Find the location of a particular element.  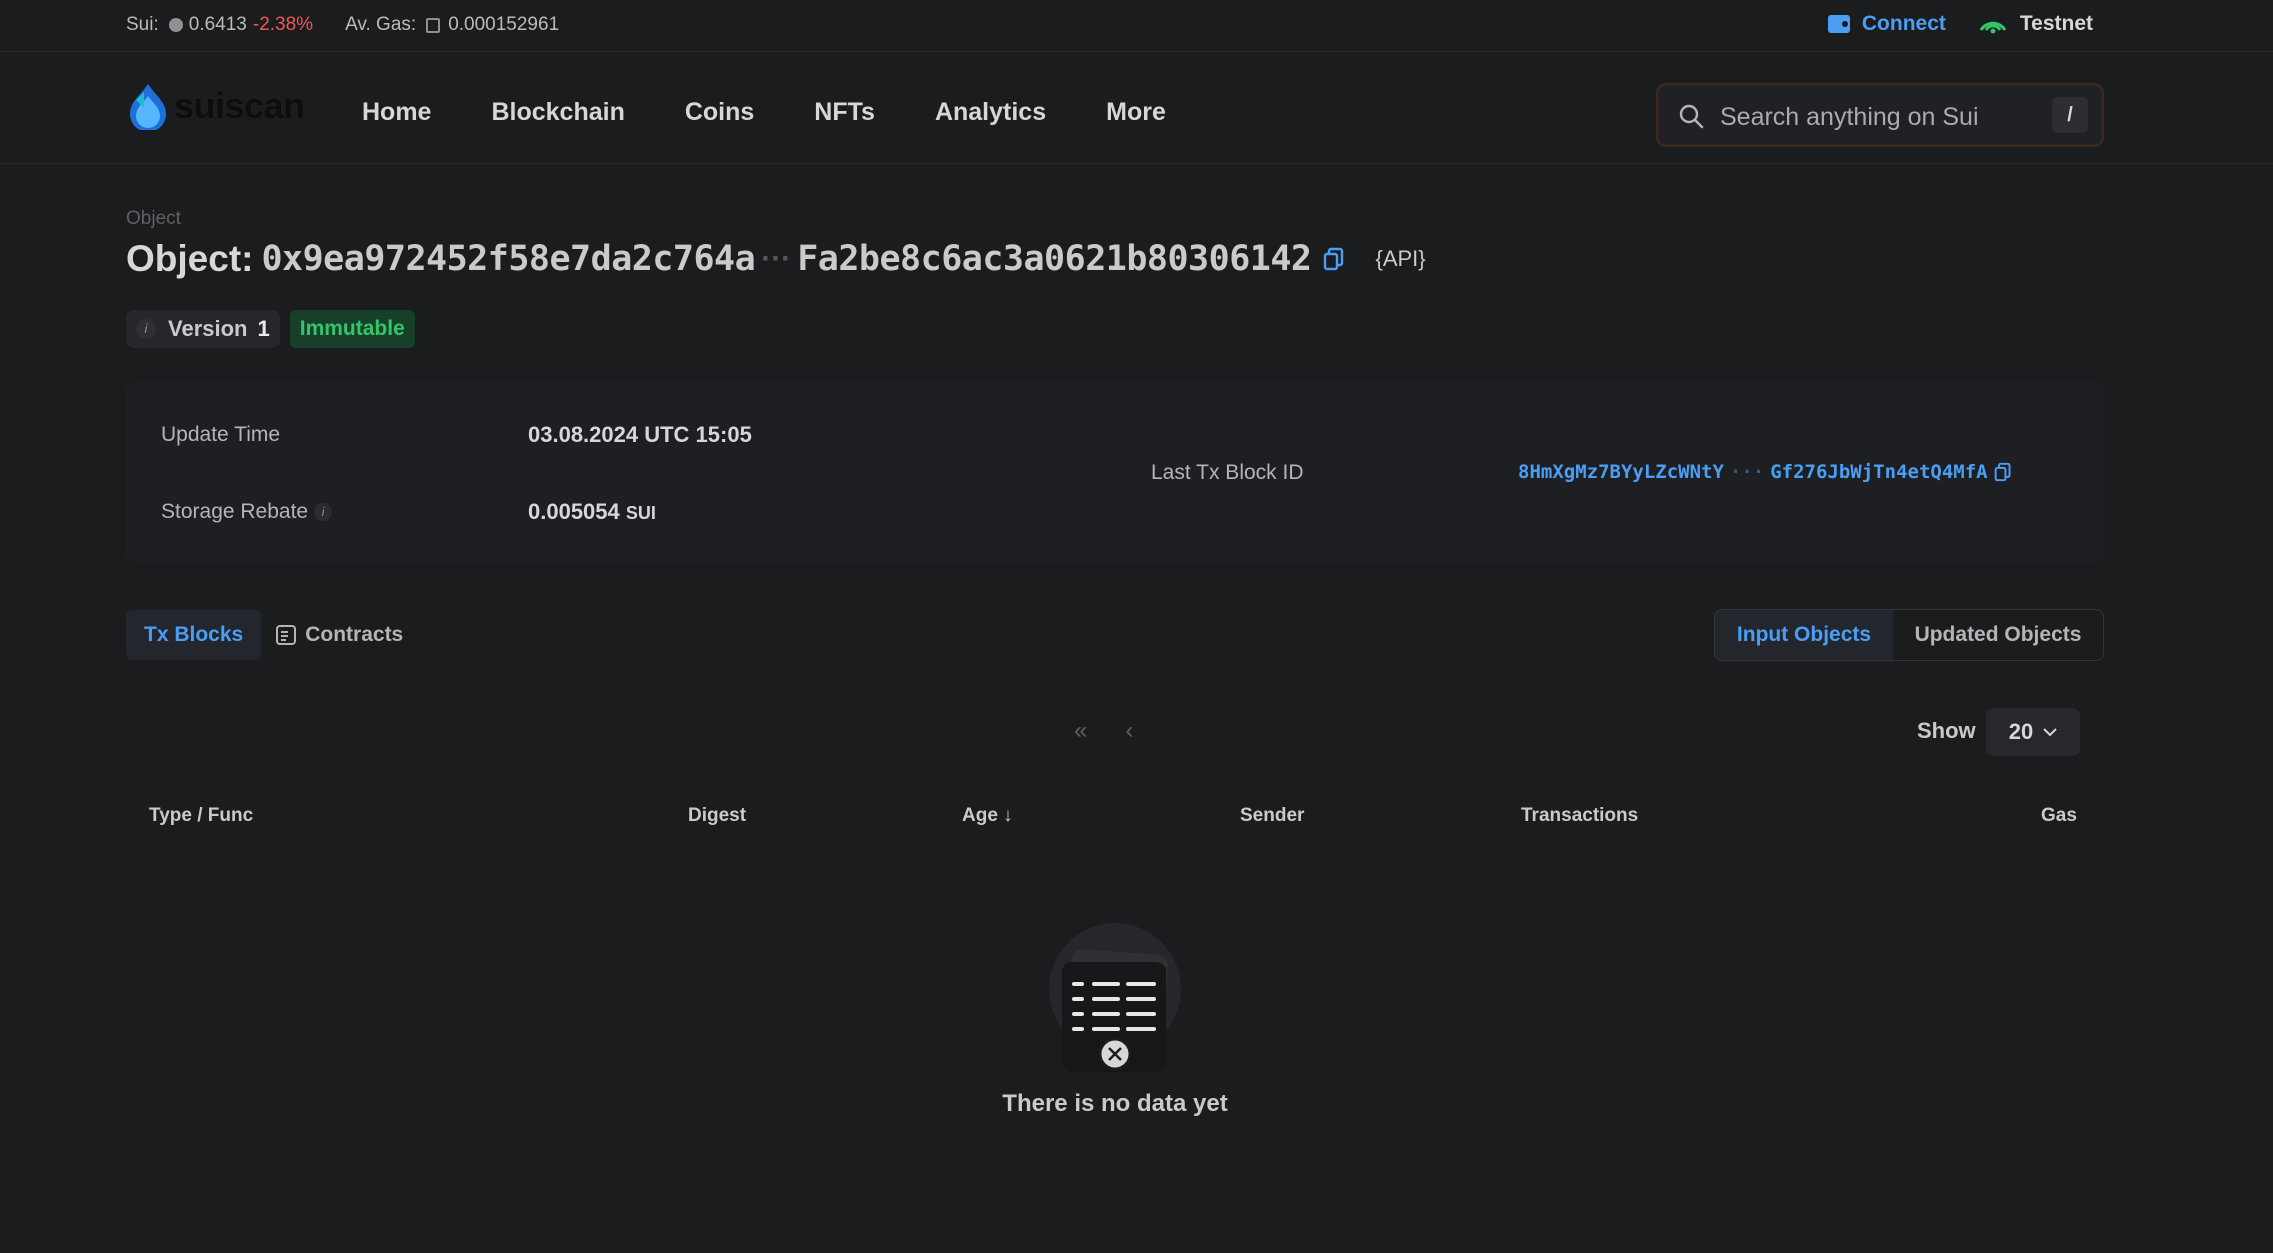

nav-analytics: Analytics is located at coordinates (990, 112).